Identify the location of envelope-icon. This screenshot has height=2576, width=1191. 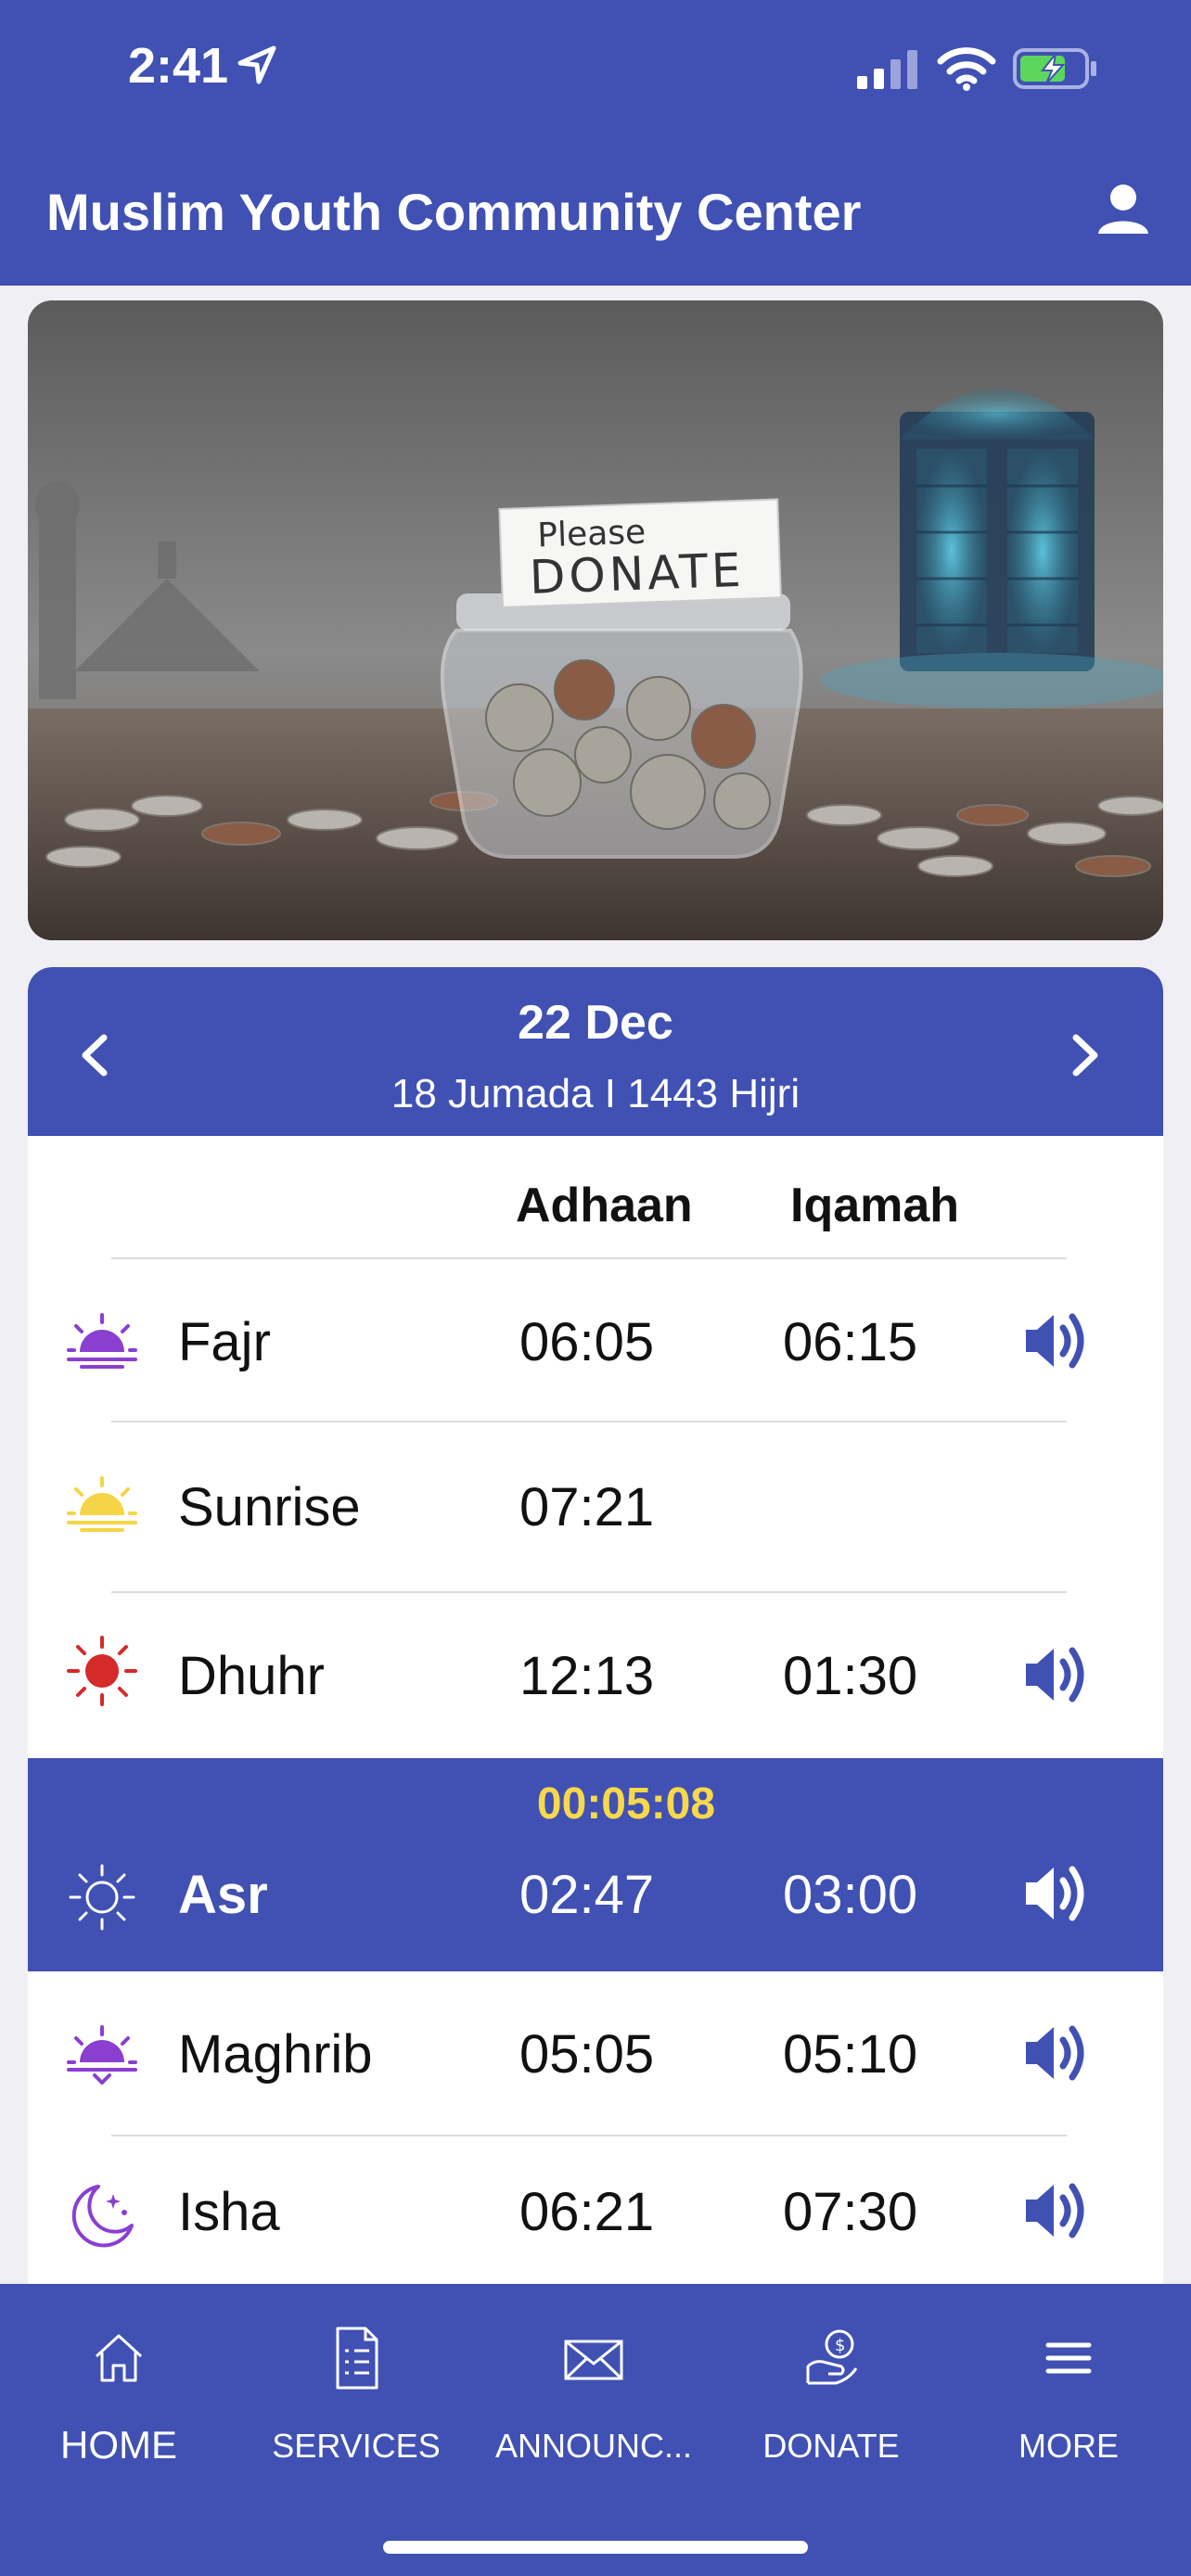
(593, 2360).